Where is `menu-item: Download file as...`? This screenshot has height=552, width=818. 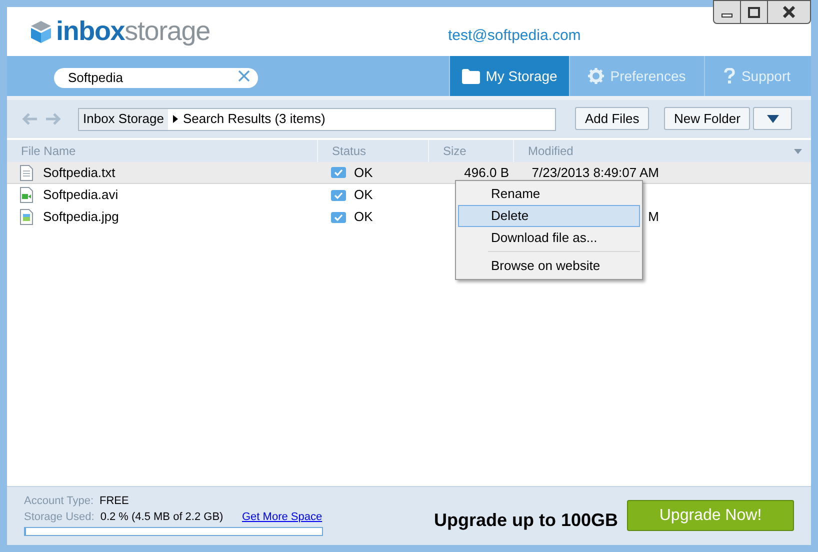 menu-item: Download file as... is located at coordinates (549, 238).